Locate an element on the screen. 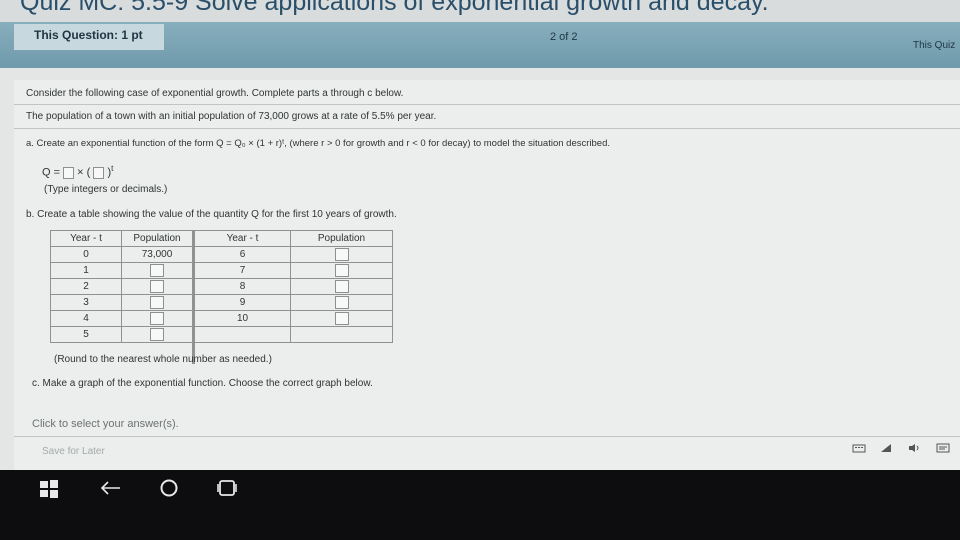  save-for-later-button: Save for Later is located at coordinates (73, 451).